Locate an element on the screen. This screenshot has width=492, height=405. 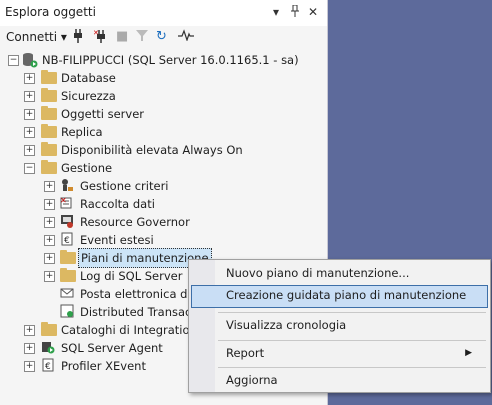
dropdown-icon: ▾ is located at coordinates (276, 12).